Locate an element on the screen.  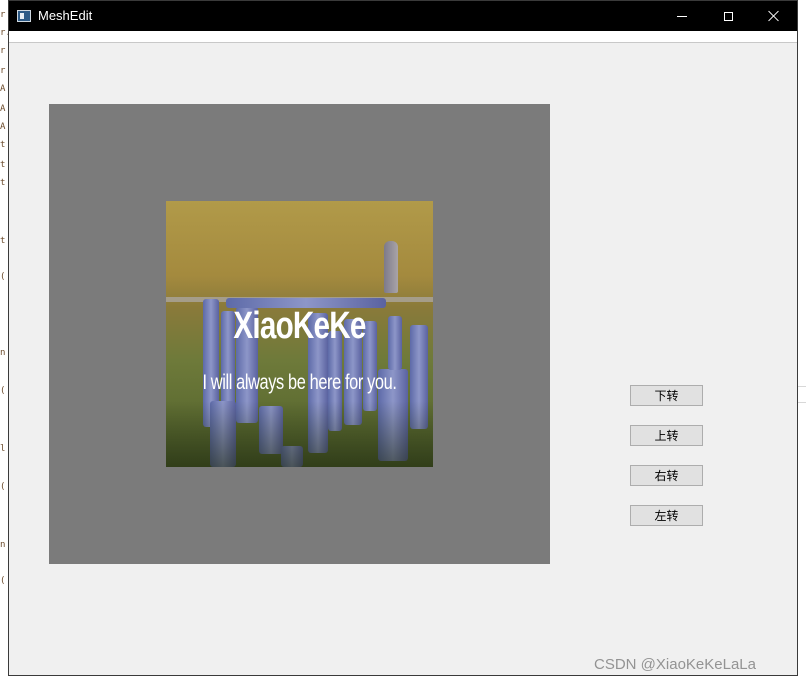
close-icon is located at coordinates (774, 16).